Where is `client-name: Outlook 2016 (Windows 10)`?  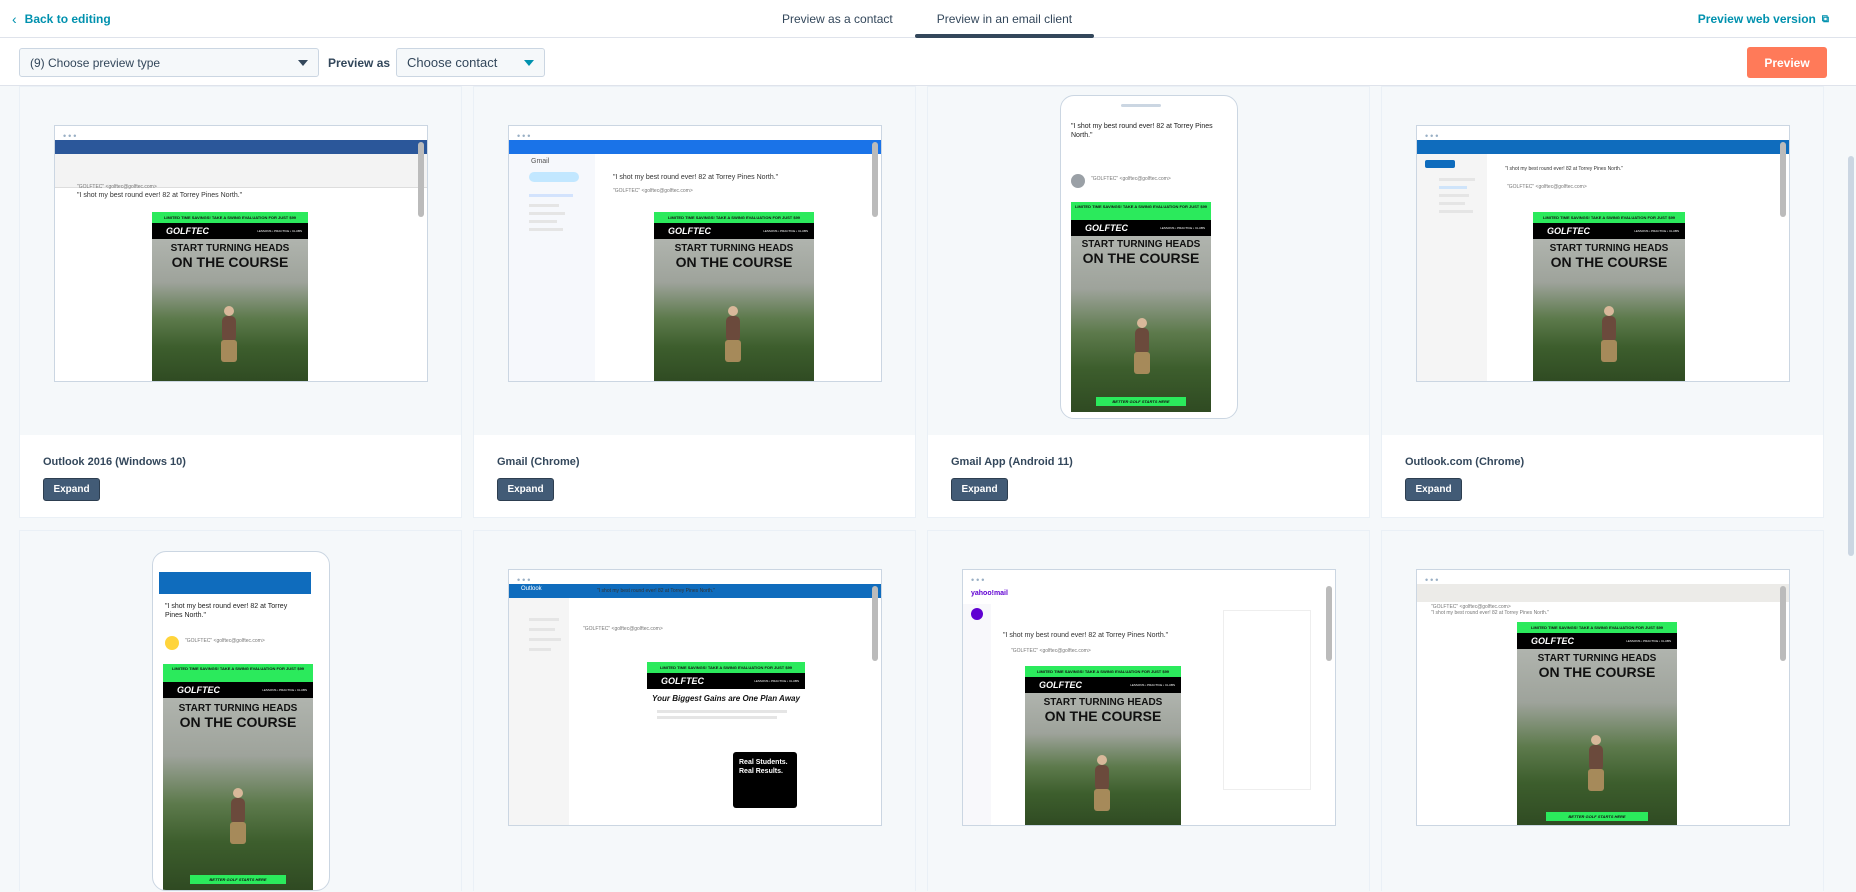 client-name: Outlook 2016 (Windows 10) is located at coordinates (114, 462).